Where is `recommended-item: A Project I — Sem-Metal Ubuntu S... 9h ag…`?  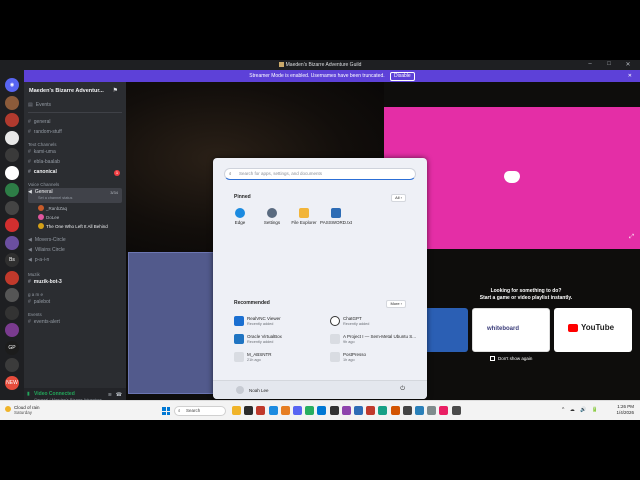 recommended-item: A Project I — Sem-Metal Ubuntu S... 9h ag… is located at coordinates (375, 340).